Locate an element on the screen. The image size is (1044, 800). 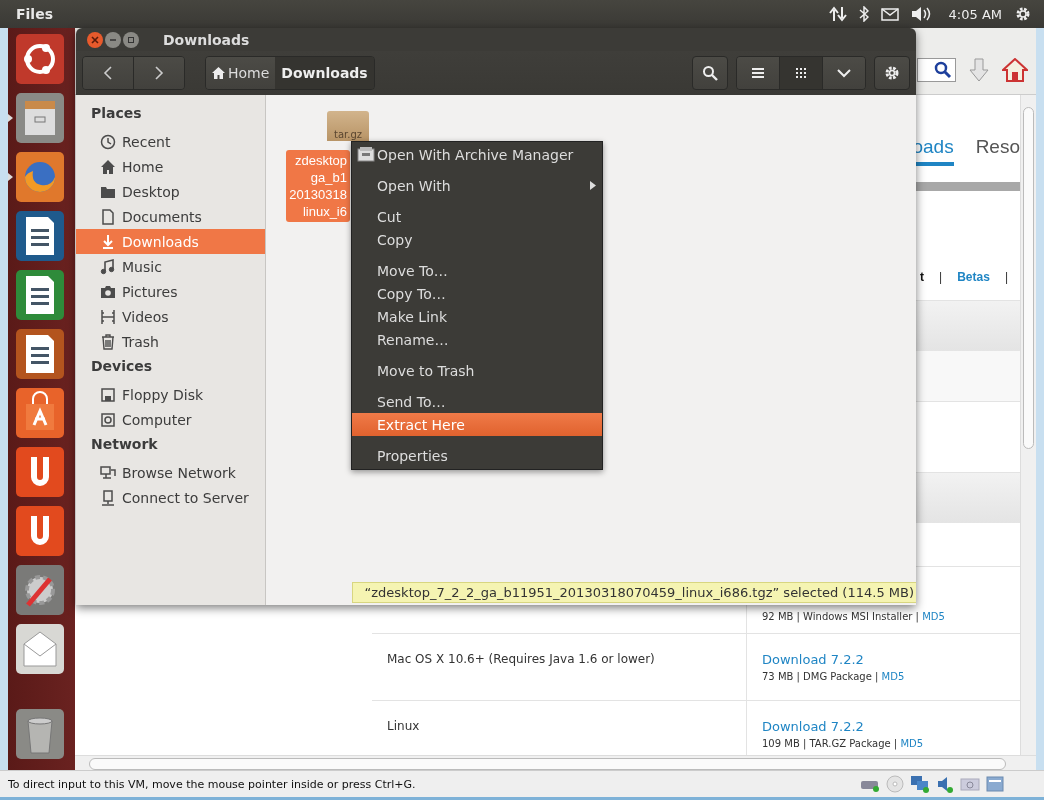
menu-item: Open With Archive Manager is located at coordinates (477, 154).